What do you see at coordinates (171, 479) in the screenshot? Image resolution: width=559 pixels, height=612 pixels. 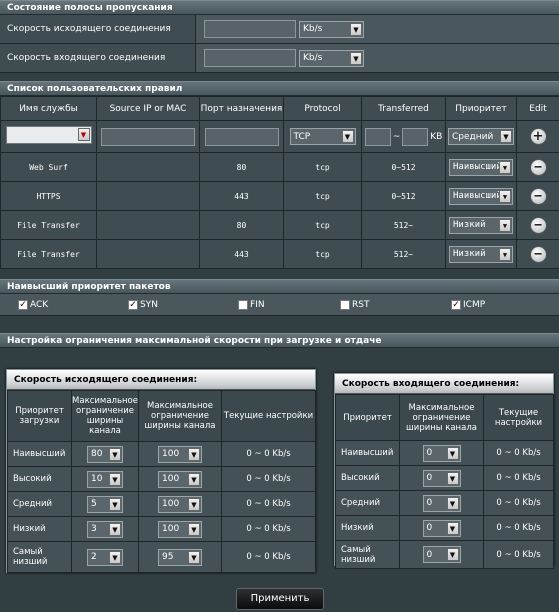 I see `max-limit-value: 100` at bounding box center [171, 479].